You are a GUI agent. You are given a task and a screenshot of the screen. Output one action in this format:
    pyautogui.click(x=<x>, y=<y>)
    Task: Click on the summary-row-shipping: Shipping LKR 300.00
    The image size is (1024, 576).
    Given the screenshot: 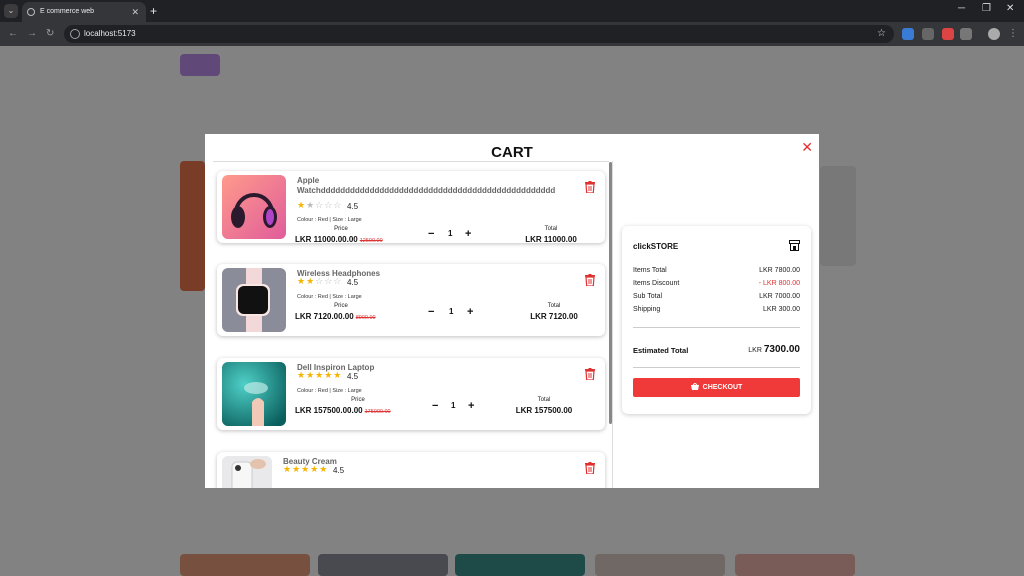 What is the action you would take?
    pyautogui.click(x=716, y=309)
    